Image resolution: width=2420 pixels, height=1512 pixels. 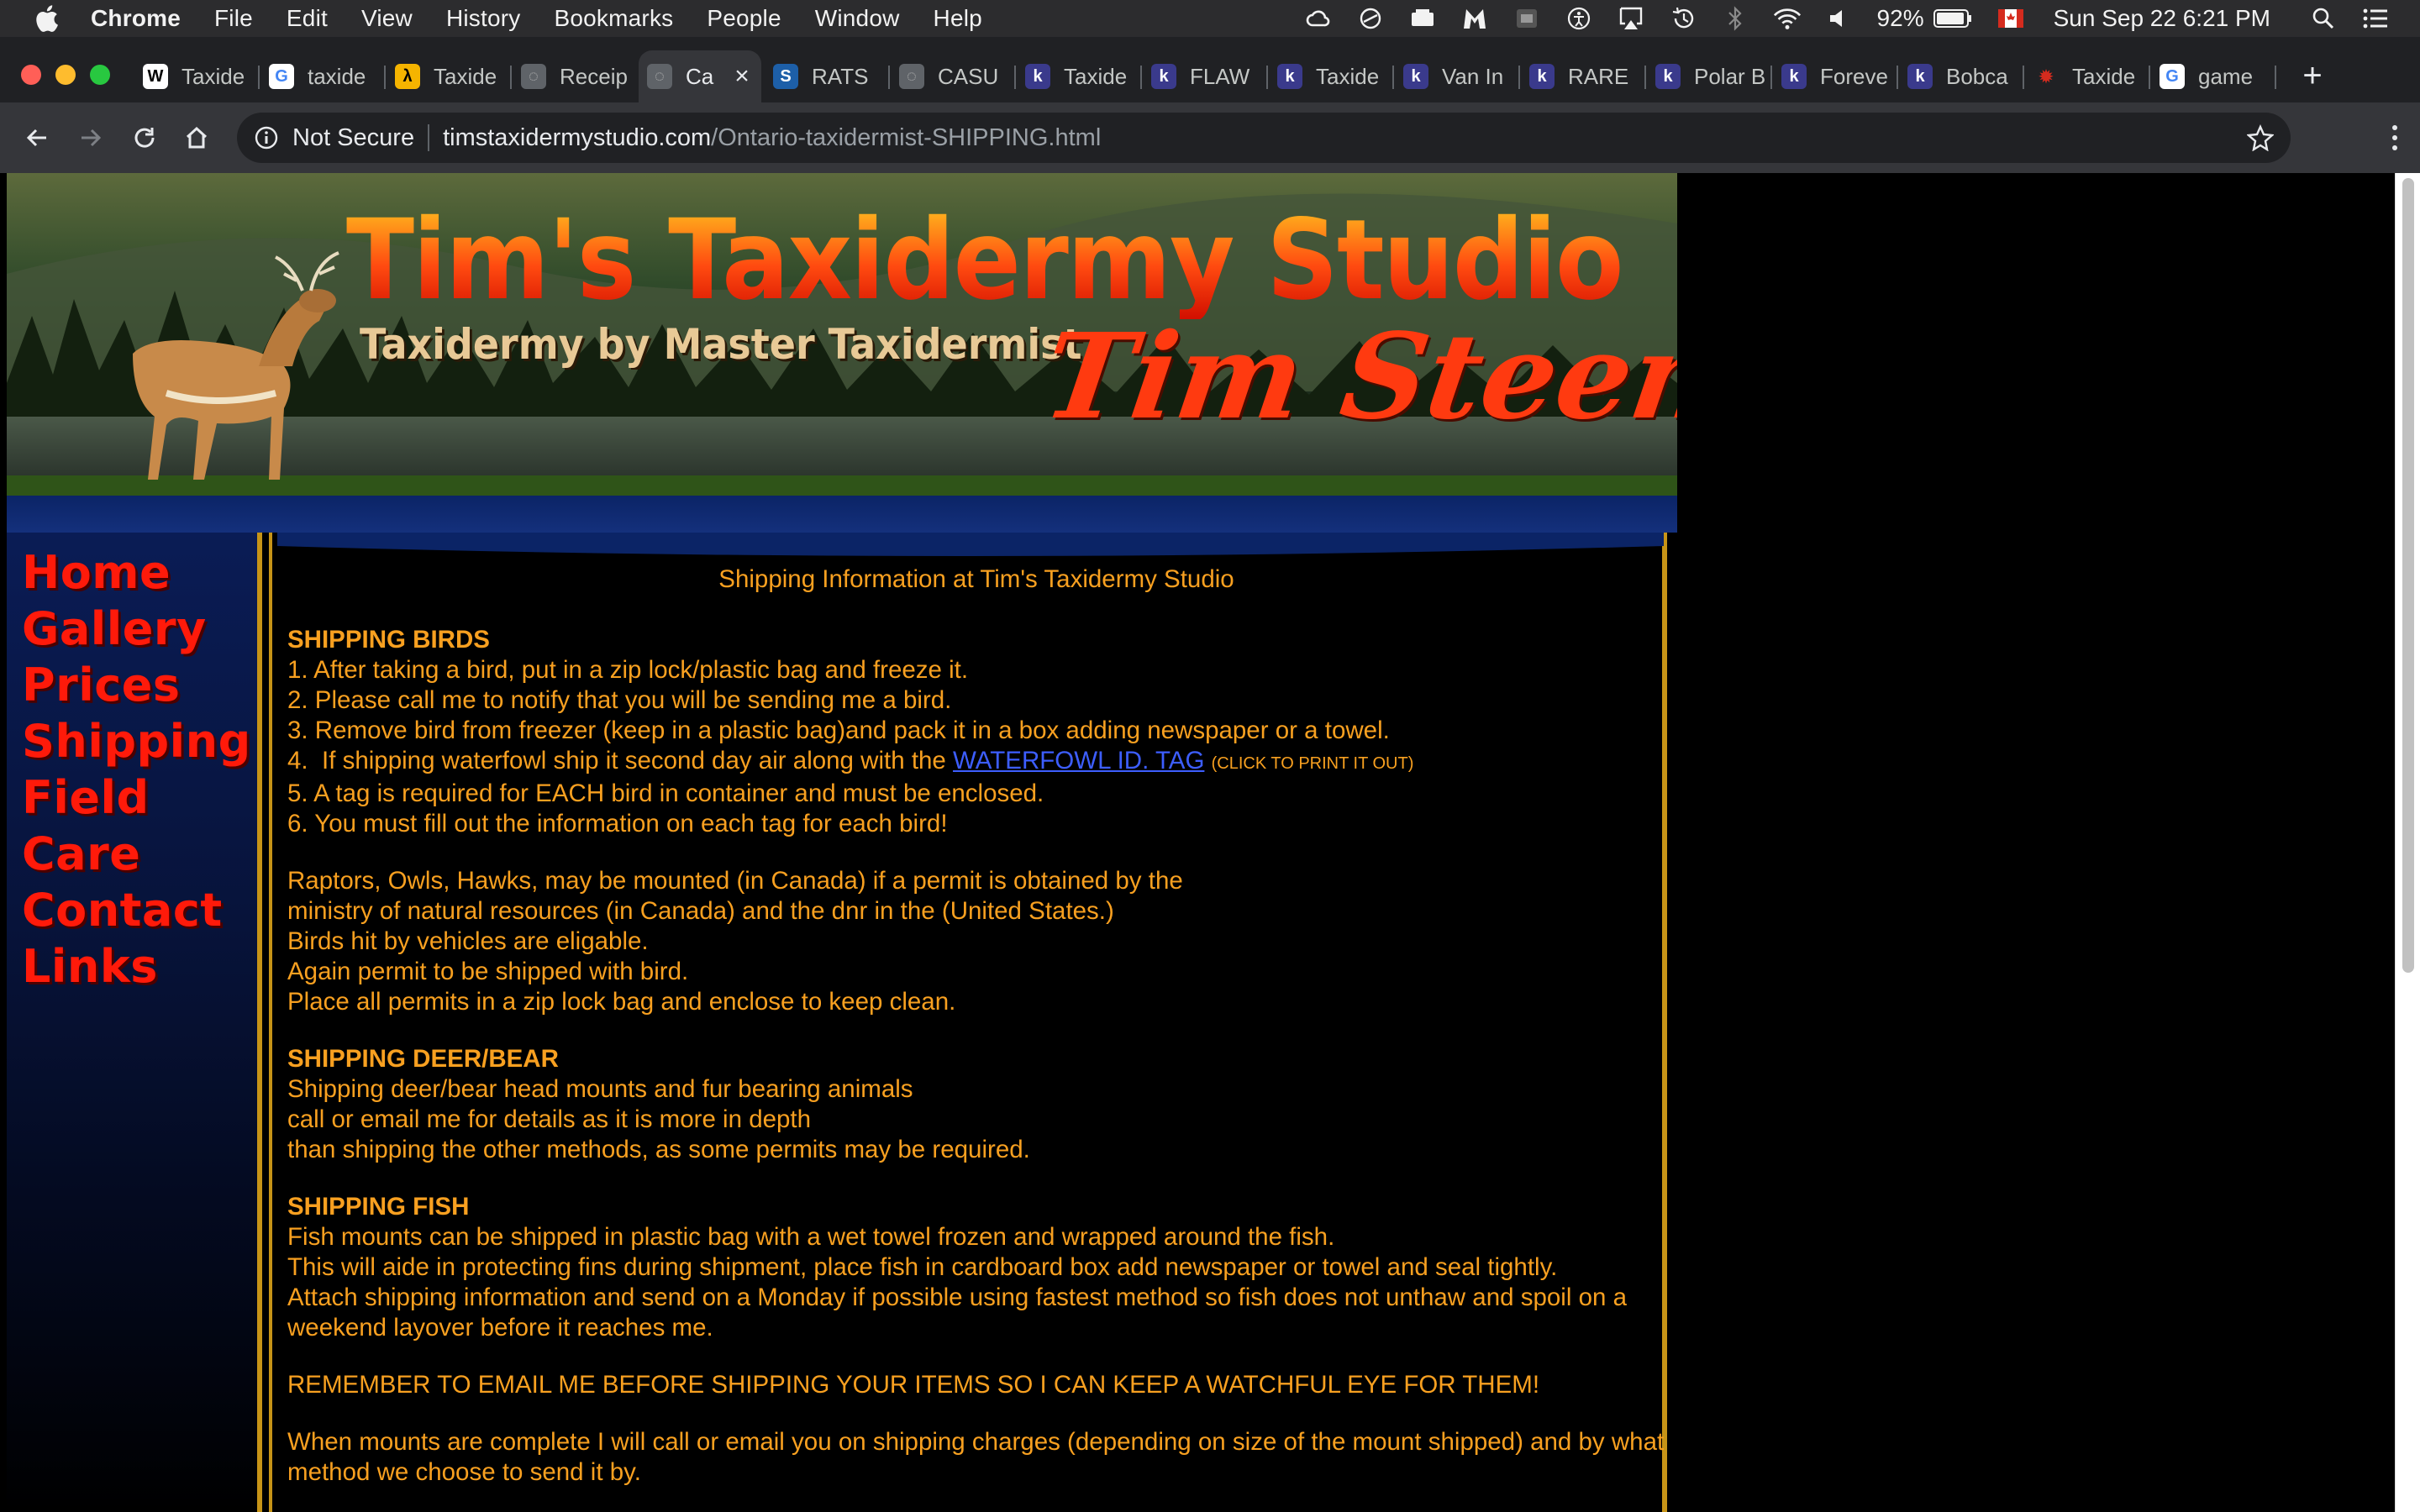 I want to click on volume-icon, so click(x=1840, y=18).